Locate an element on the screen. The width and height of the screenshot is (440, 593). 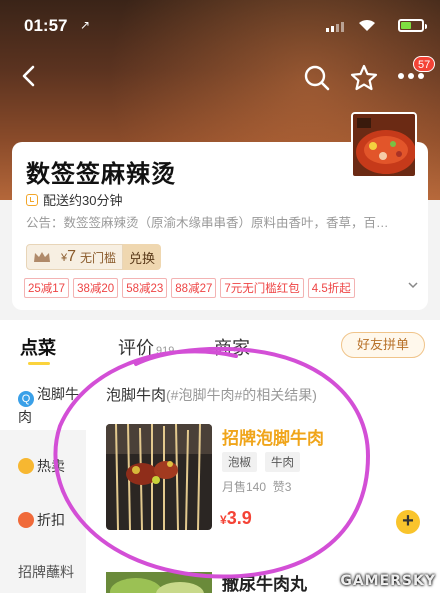
dish-price: ¥3.9 is located at coordinates (236, 518).